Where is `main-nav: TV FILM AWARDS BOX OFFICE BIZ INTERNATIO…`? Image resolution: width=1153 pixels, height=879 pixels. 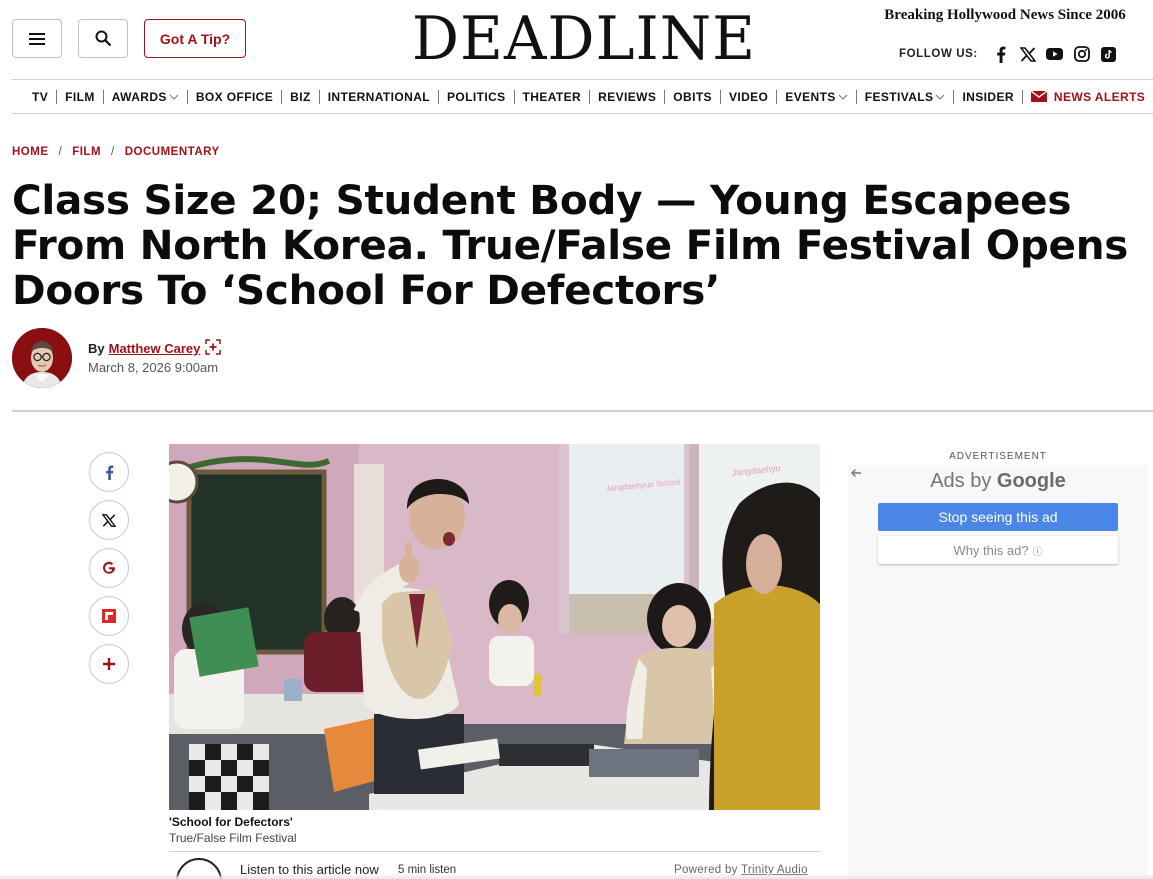
main-nav: TV FILM AWARDS BOX OFFICE BIZ INTERNATIO… is located at coordinates (582, 96).